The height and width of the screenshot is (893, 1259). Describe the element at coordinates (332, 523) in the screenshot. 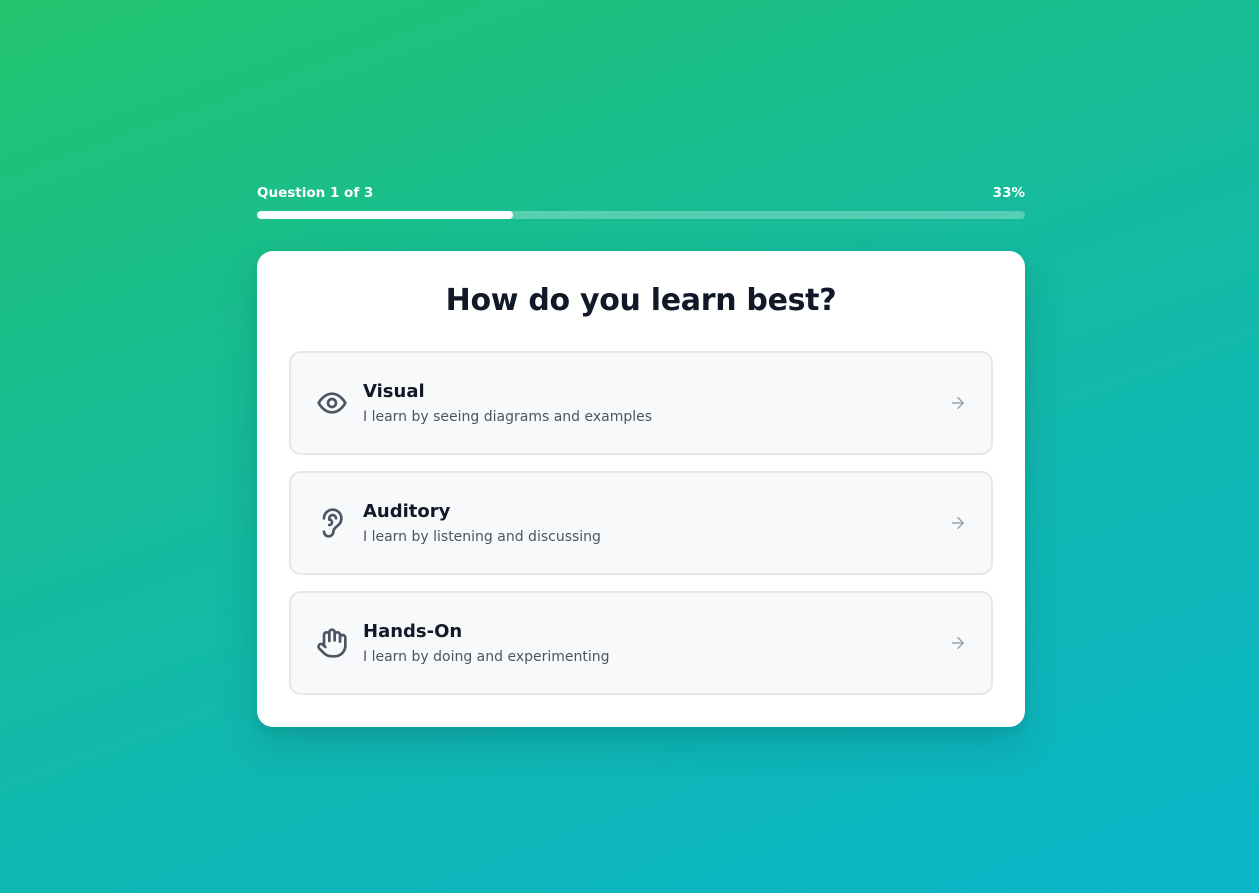

I see `ear-icon` at that location.